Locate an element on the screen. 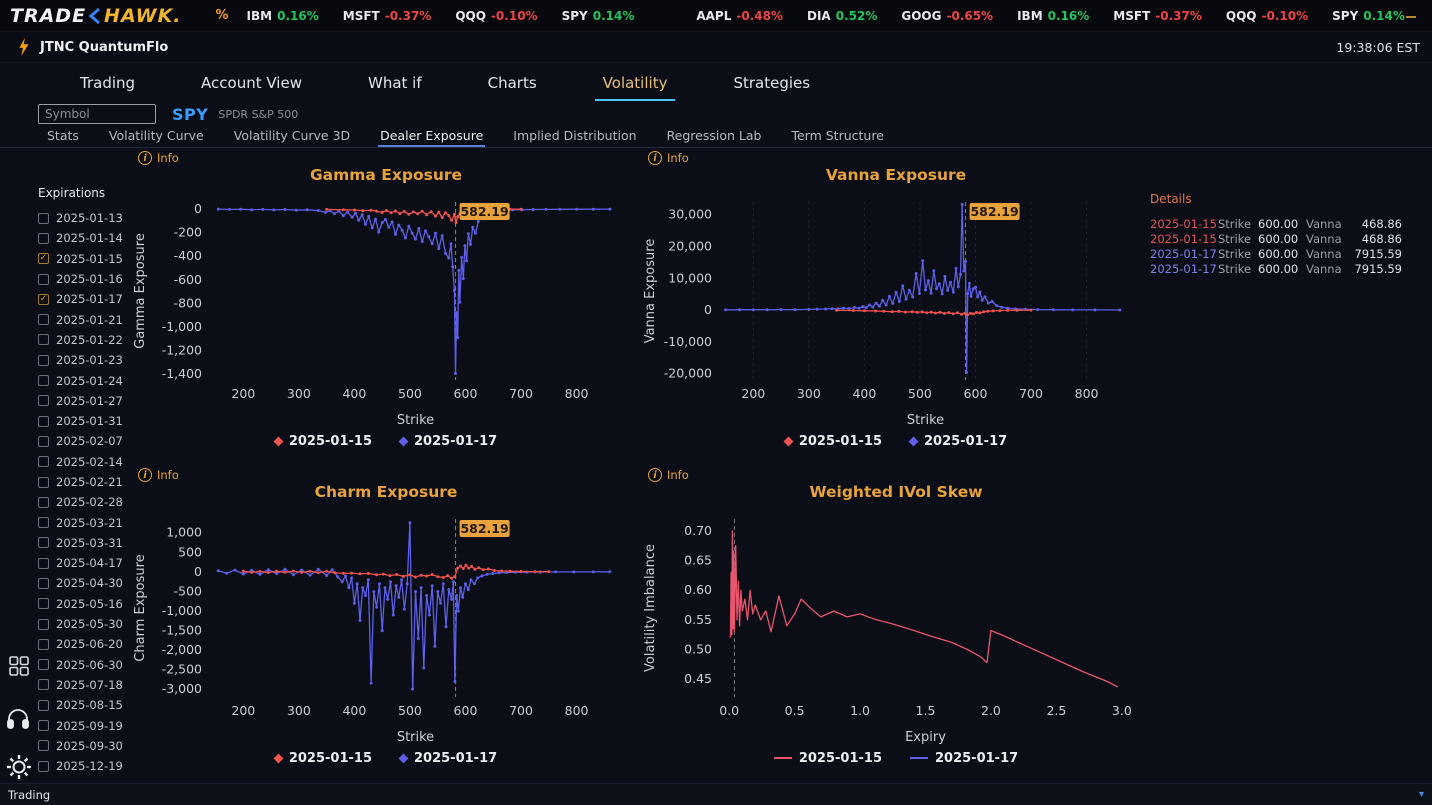  expiration-row: 2025-02-07 is located at coordinates (80, 441).